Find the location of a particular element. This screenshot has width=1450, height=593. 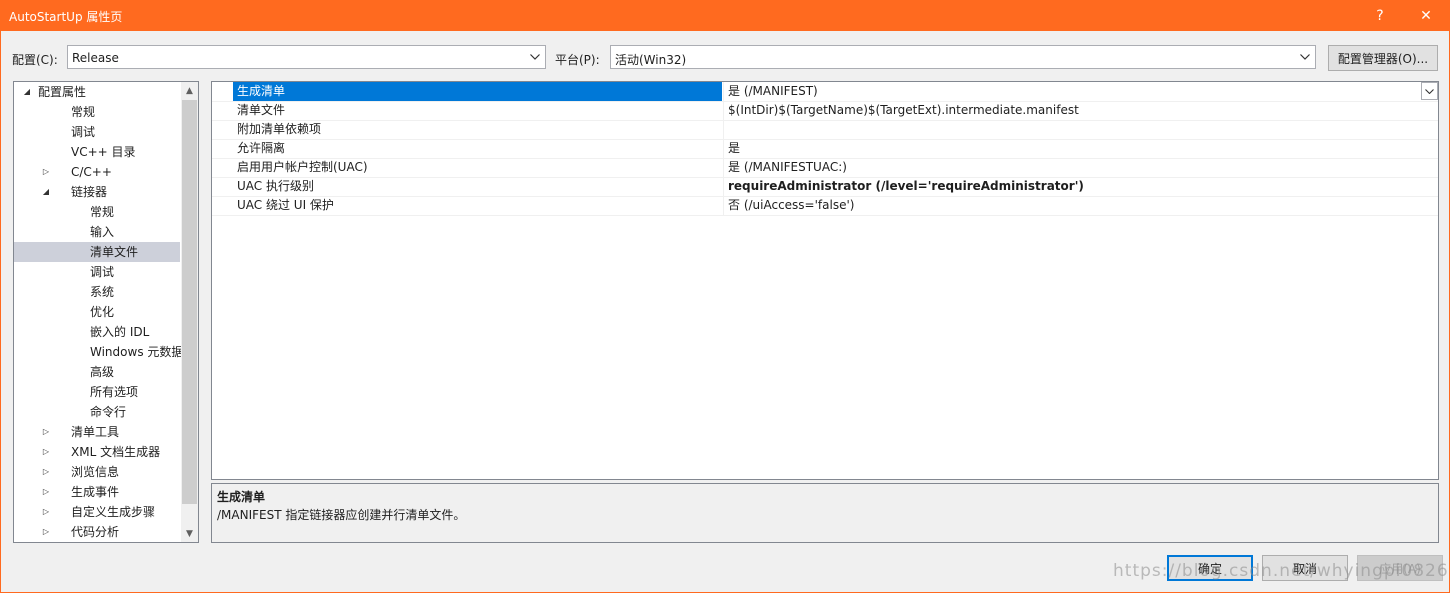

property-name: 启用用户帐户控制(UAC) is located at coordinates (477, 167).